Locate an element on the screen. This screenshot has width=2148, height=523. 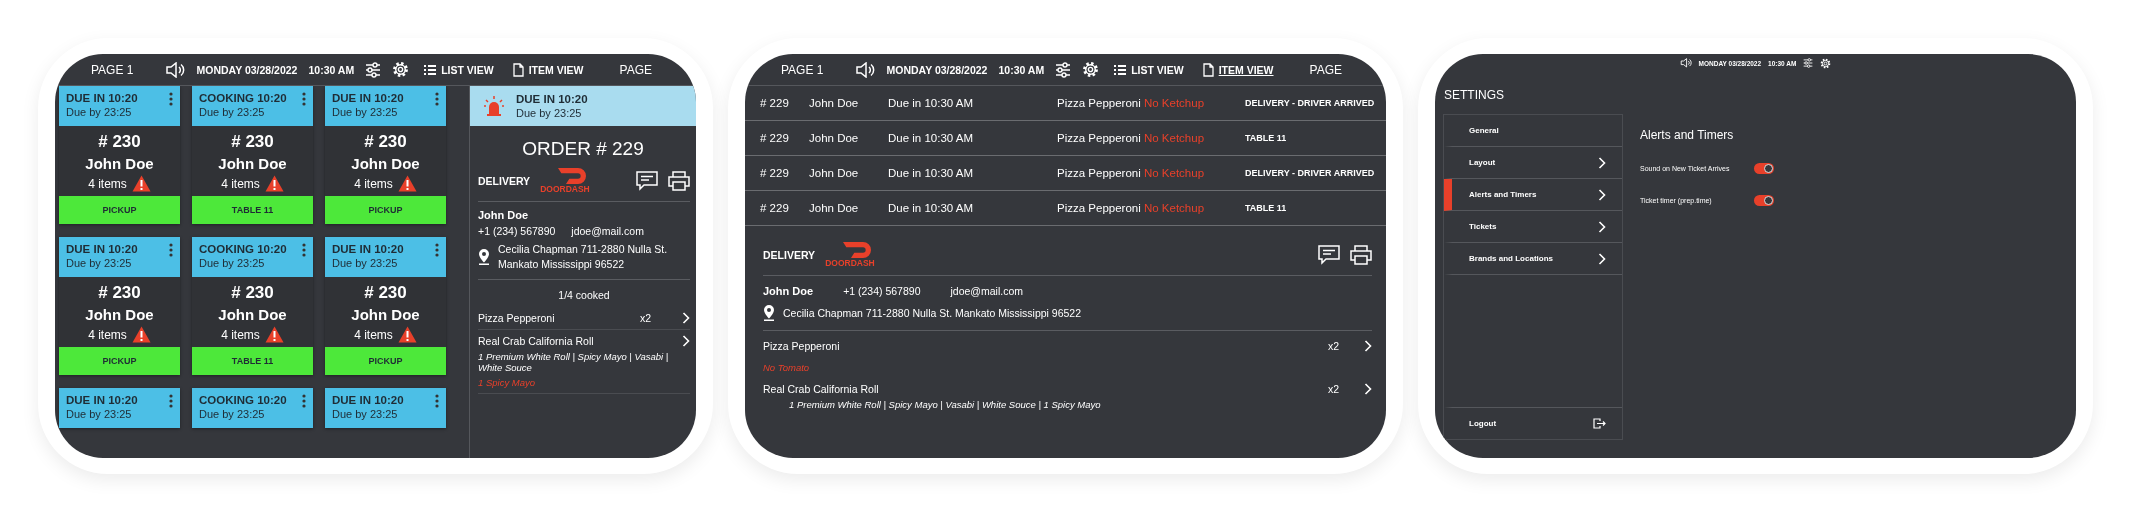
destination-label: DELIVERY - DRIVER ARRIVED is located at coordinates (1310, 173).